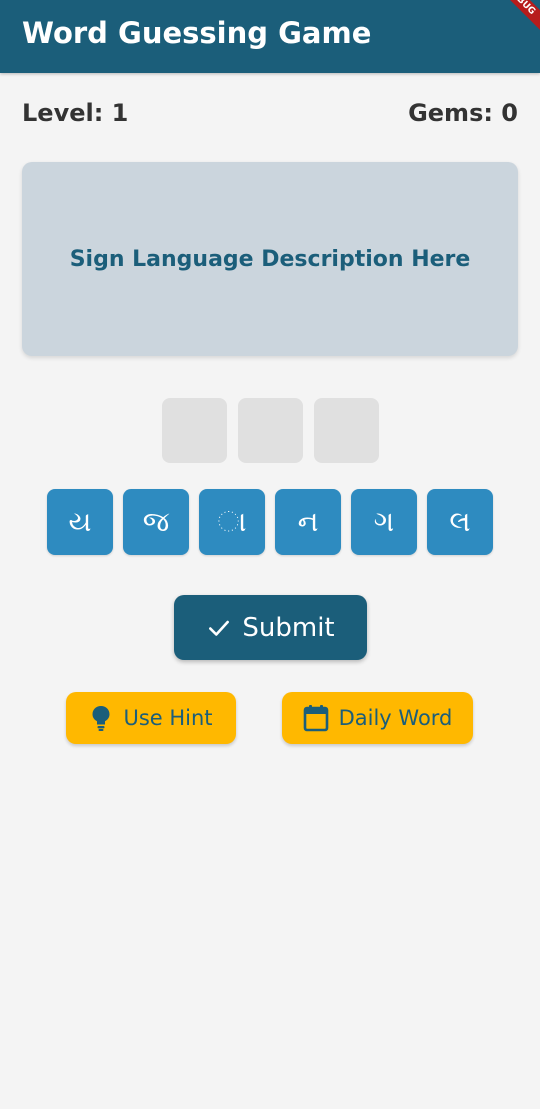  Describe the element at coordinates (232, 522) in the screenshot. I see `letter-tile: ા` at that location.